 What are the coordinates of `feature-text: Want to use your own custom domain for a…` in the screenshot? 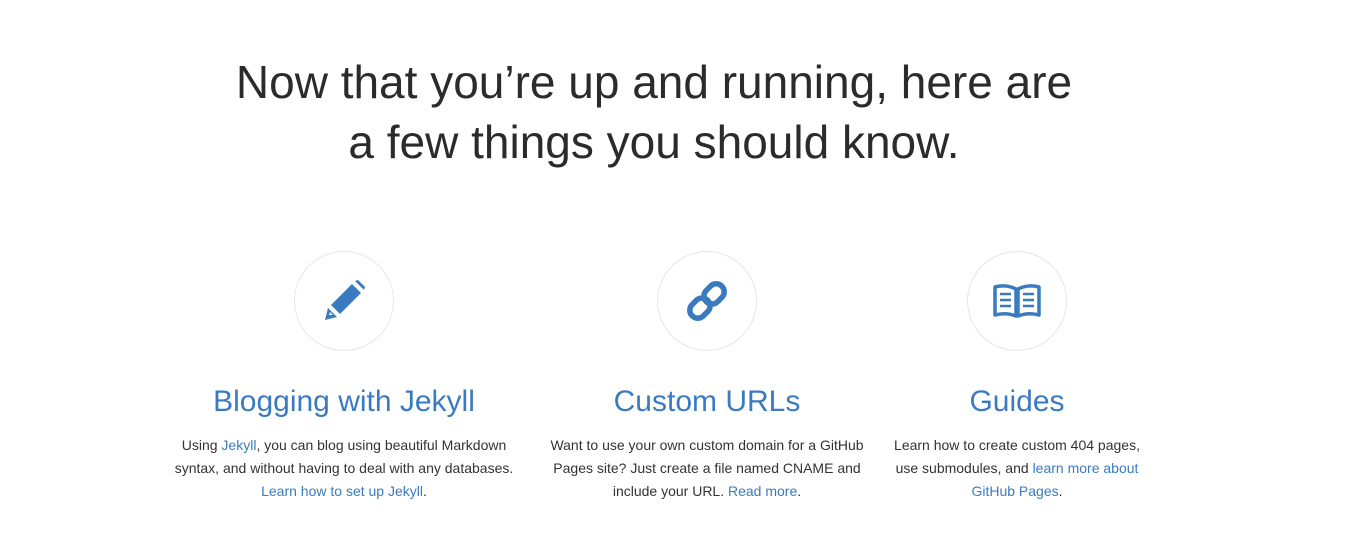 It's located at (707, 468).